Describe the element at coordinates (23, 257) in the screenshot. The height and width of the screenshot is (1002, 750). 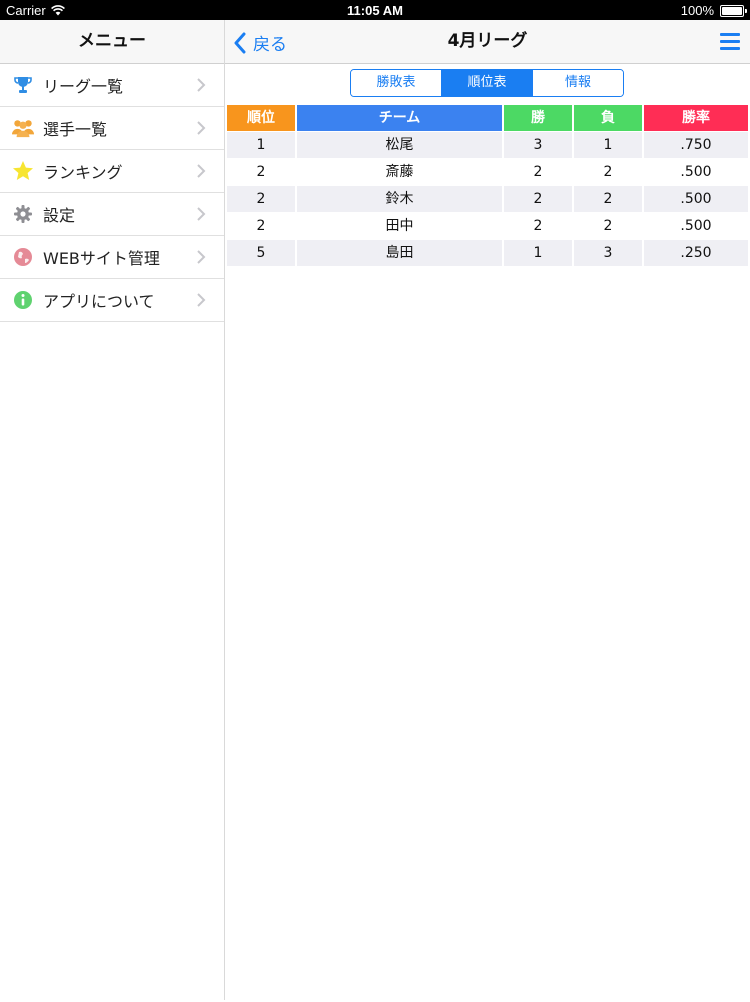
I see `globe-icon` at that location.